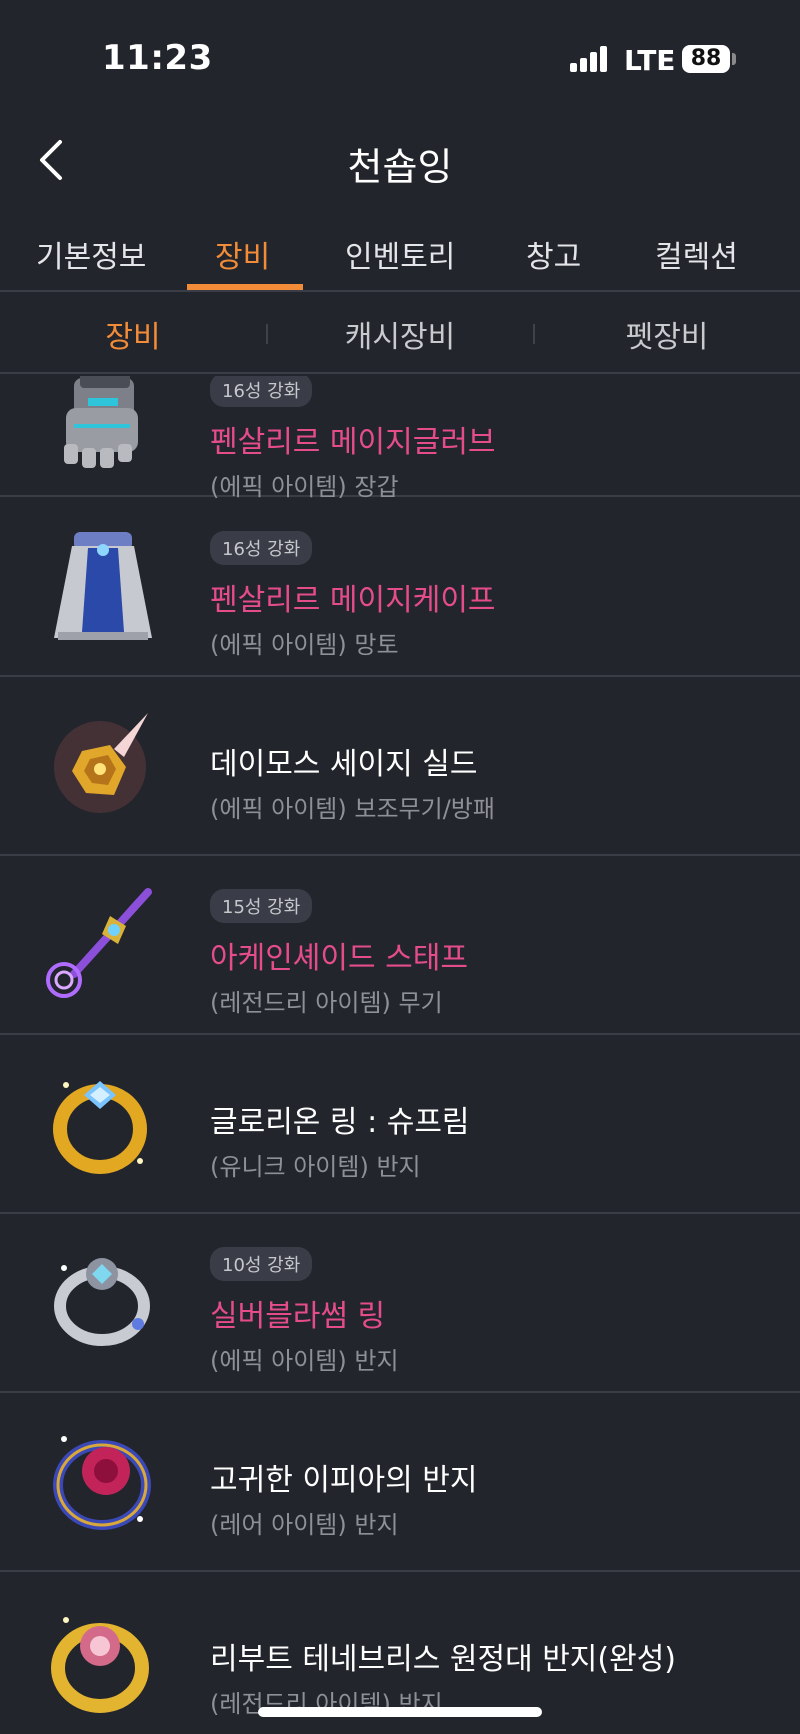 Image resolution: width=800 pixels, height=1734 pixels. Describe the element at coordinates (696, 254) in the screenshot. I see `tab-collection: 컬렉션` at that location.